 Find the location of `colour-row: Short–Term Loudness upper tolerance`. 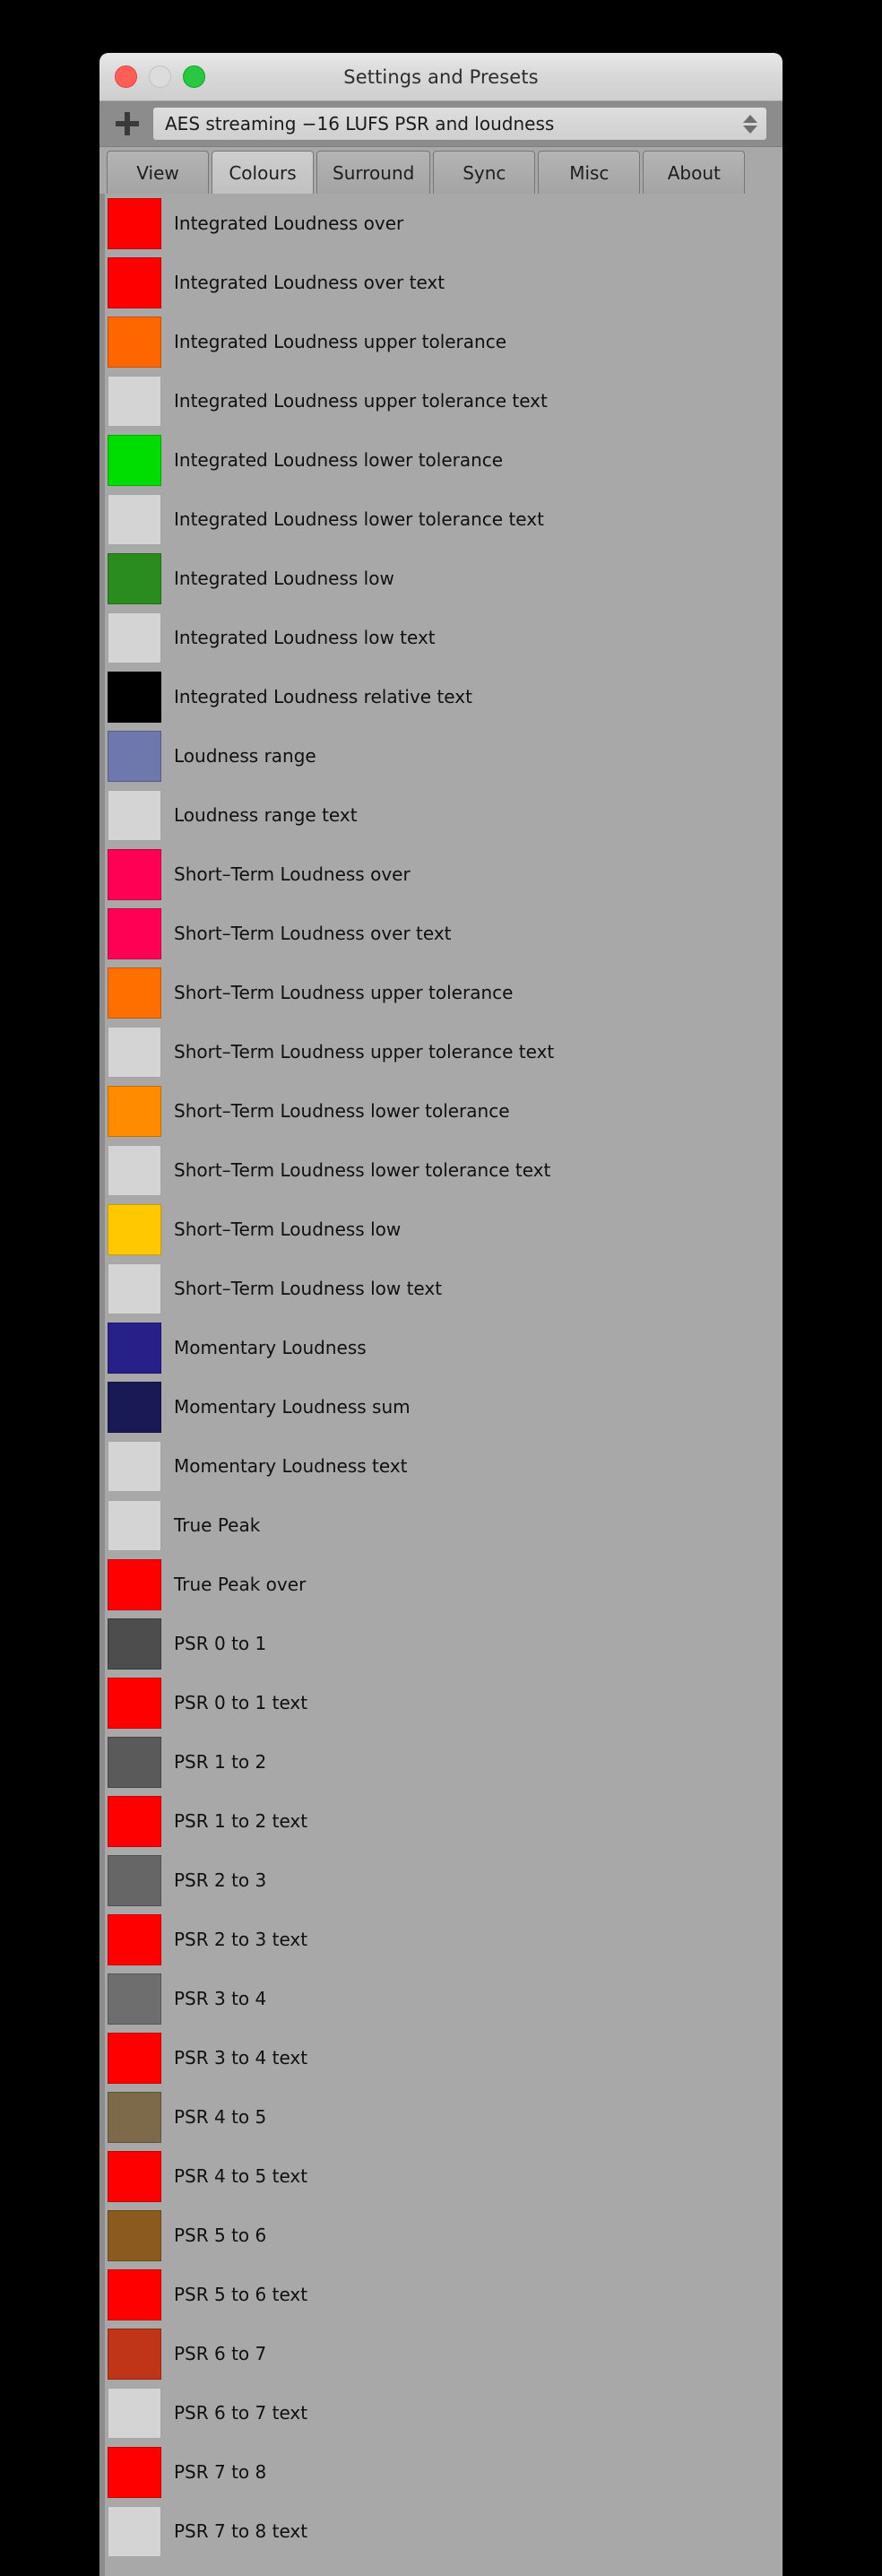

colour-row: Short–Term Loudness upper tolerance is located at coordinates (444, 993).